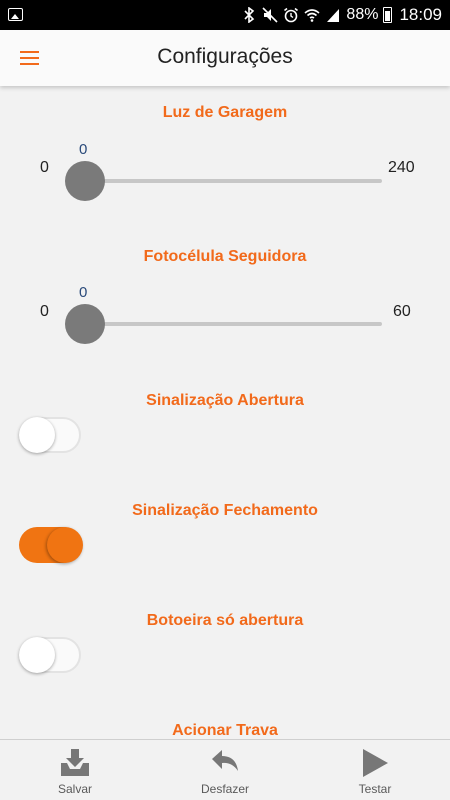 The width and height of the screenshot is (450, 800). I want to click on alarm-icon, so click(291, 15).